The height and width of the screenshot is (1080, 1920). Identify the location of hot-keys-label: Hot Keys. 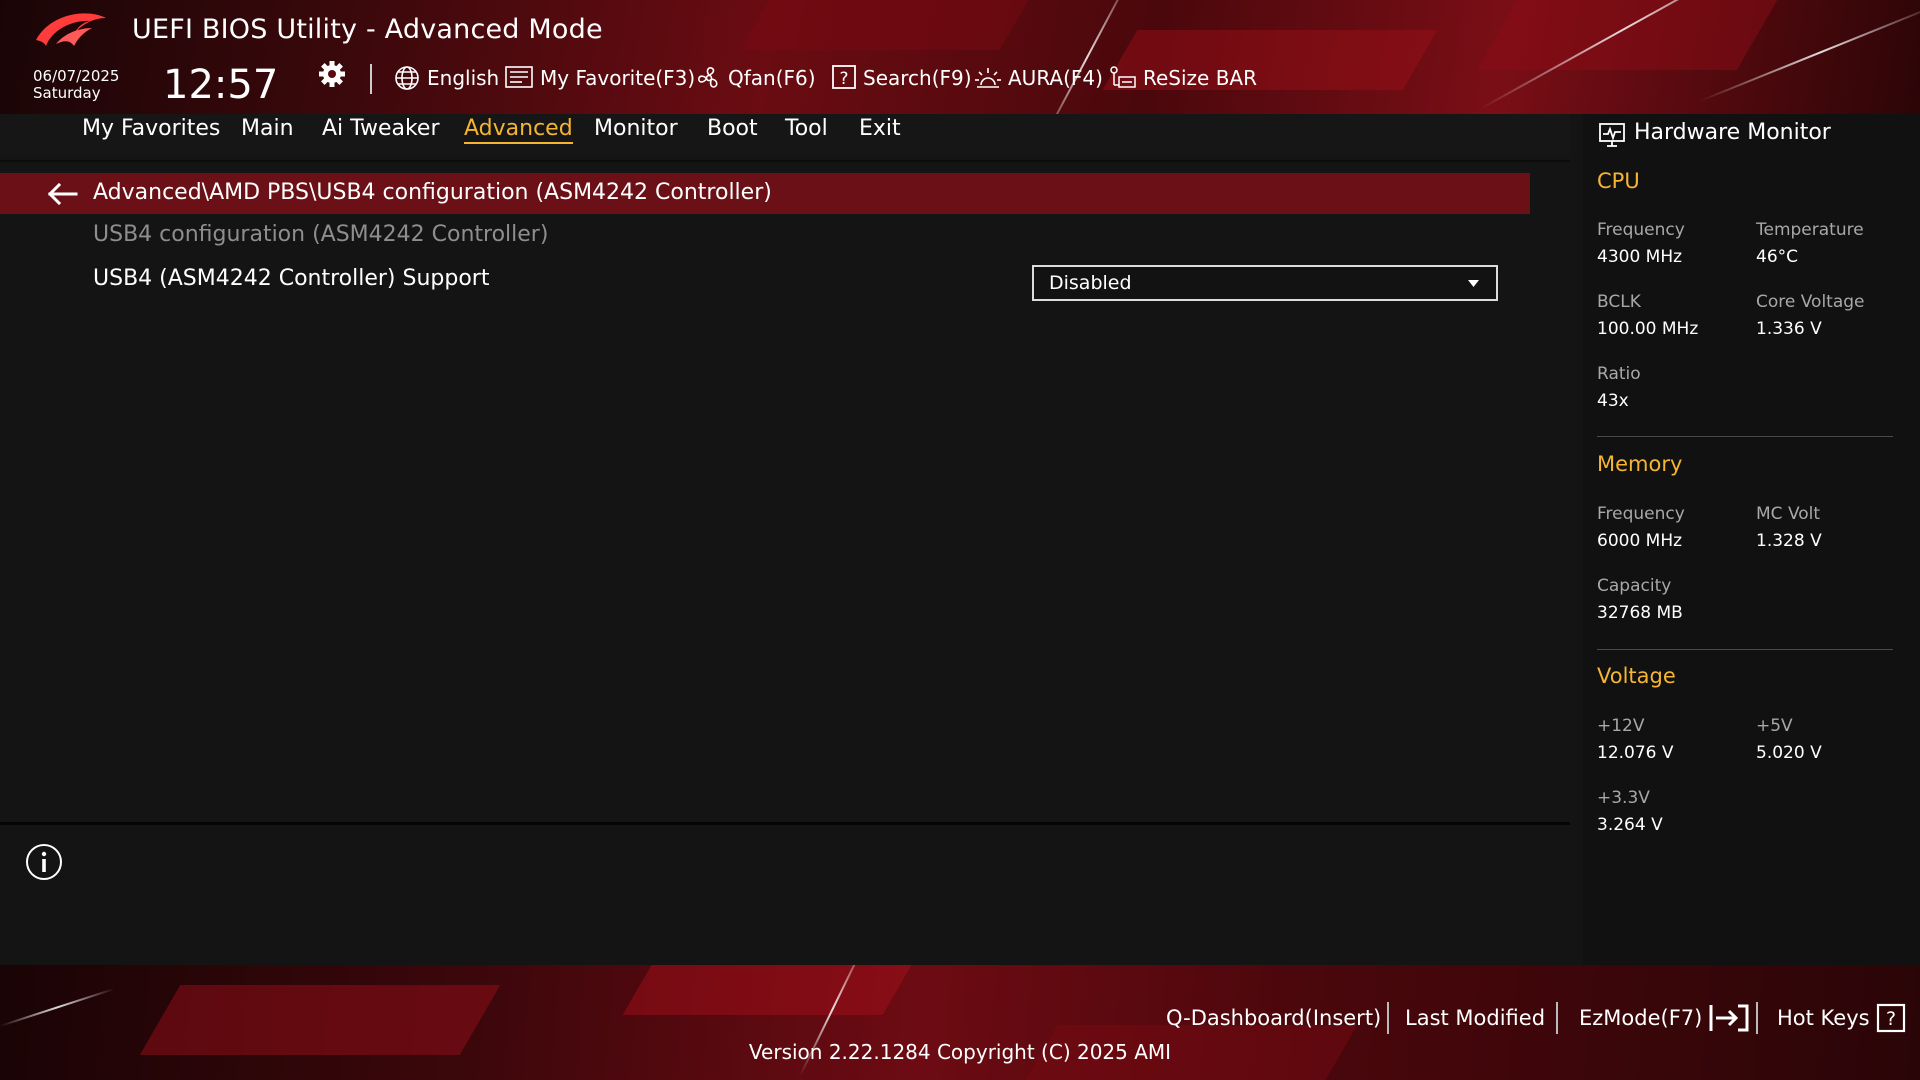
(1823, 1018).